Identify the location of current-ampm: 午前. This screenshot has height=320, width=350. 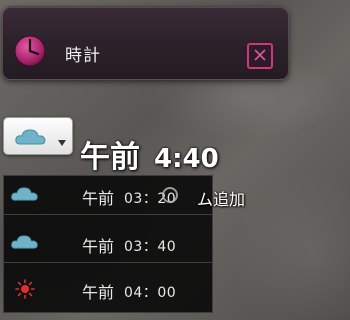
(110, 157).